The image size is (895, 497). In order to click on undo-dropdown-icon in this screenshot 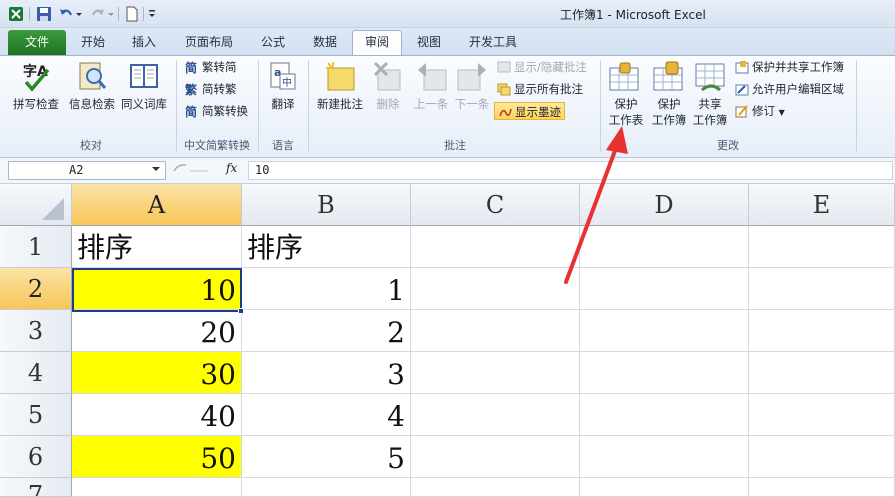, I will do `click(79, 14)`.